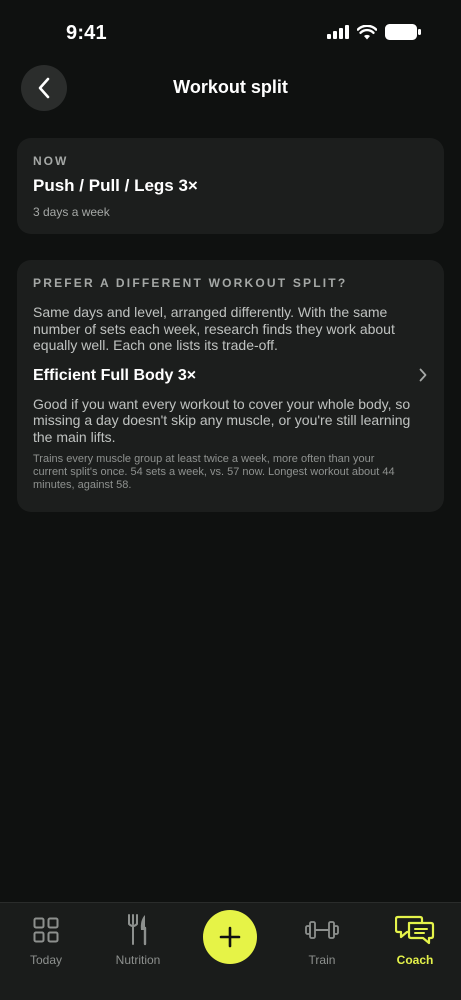 The image size is (461, 1000). I want to click on current-split-card: NOW Push / Pull / Legs 3× 3 days a week, so click(230, 186).